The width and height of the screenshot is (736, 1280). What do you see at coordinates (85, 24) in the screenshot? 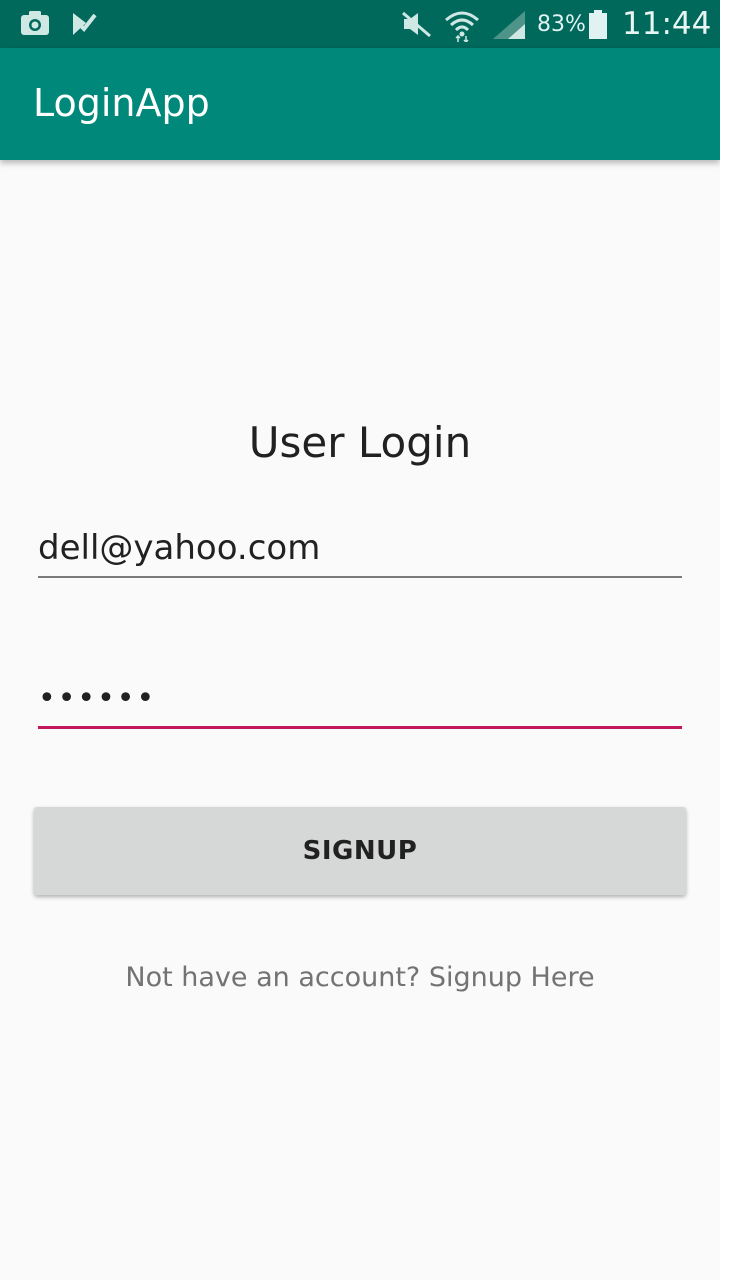
I see `download-check-icon` at bounding box center [85, 24].